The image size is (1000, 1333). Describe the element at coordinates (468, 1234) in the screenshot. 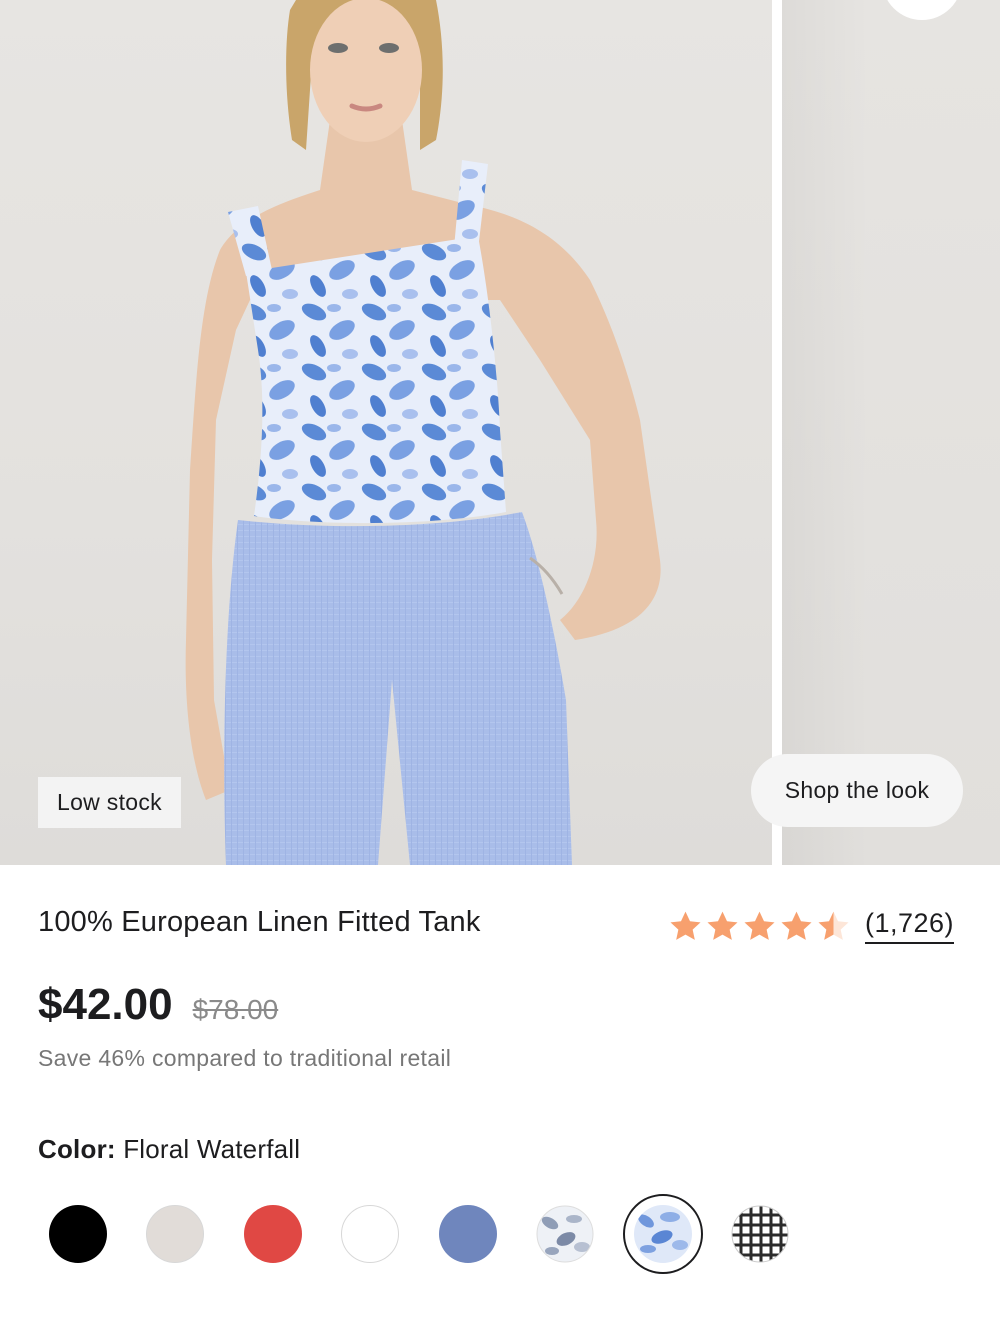

I see `swatch-slate-blue` at that location.